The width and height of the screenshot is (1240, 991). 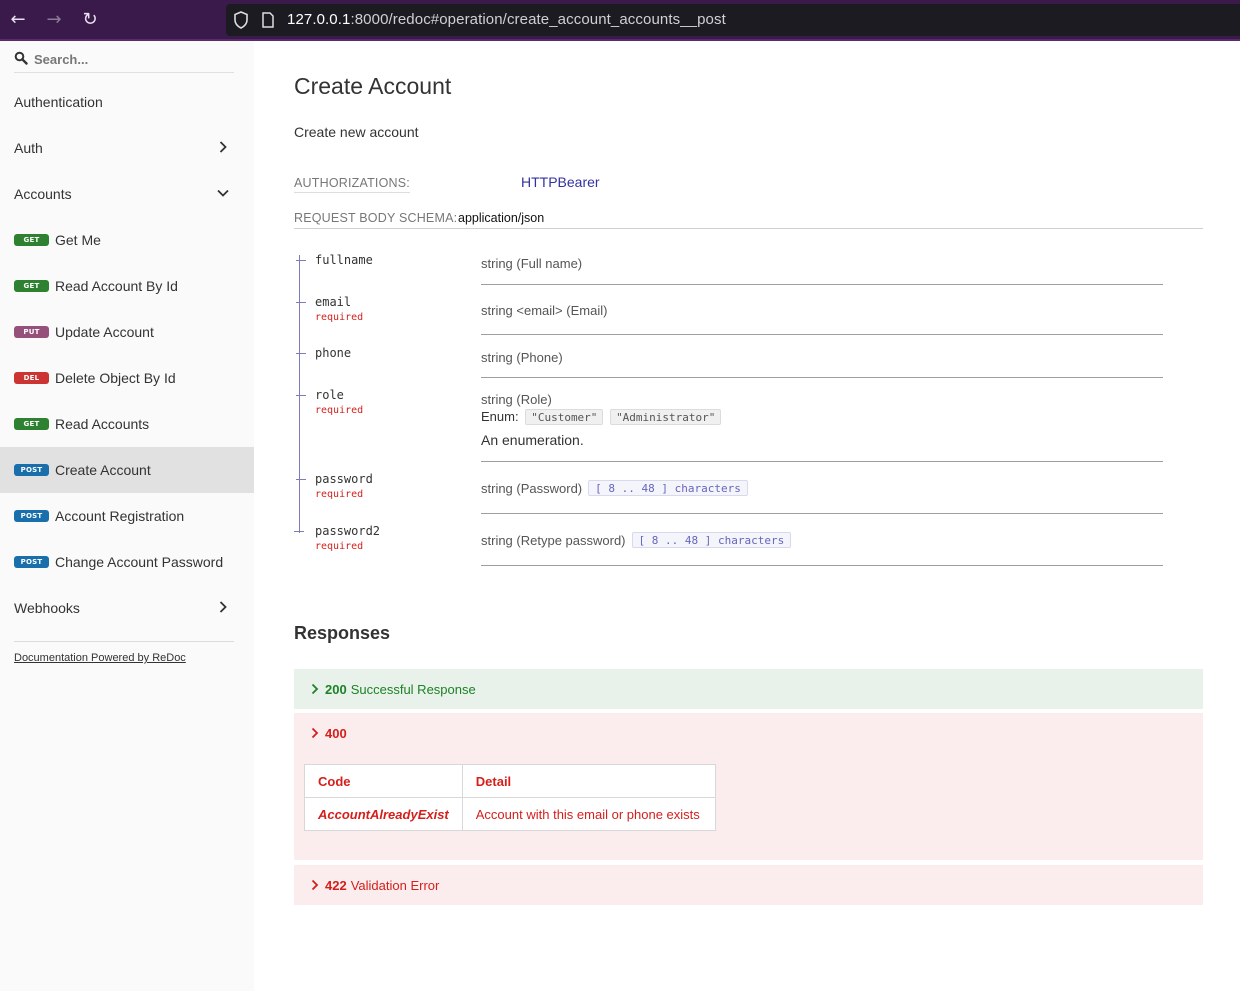 What do you see at coordinates (711, 540) in the screenshot?
I see `length-constraint: [ 8 .. 48 ] characters` at bounding box center [711, 540].